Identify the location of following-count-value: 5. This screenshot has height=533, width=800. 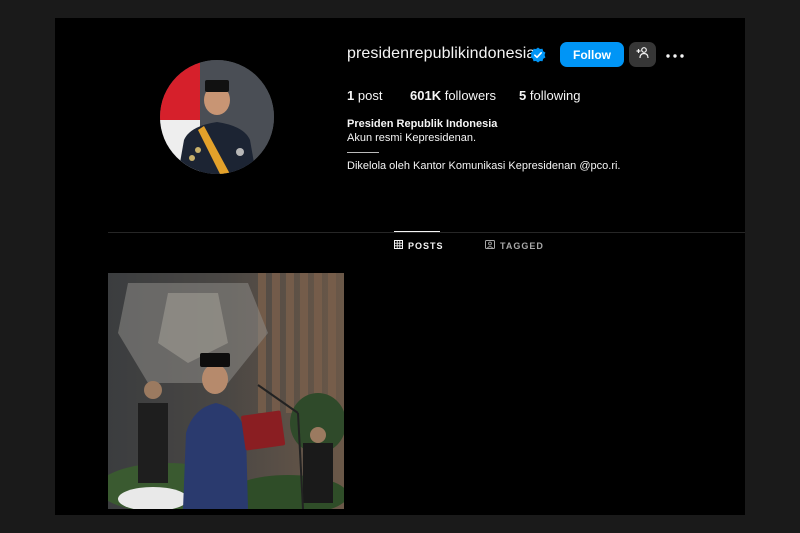
(523, 95).